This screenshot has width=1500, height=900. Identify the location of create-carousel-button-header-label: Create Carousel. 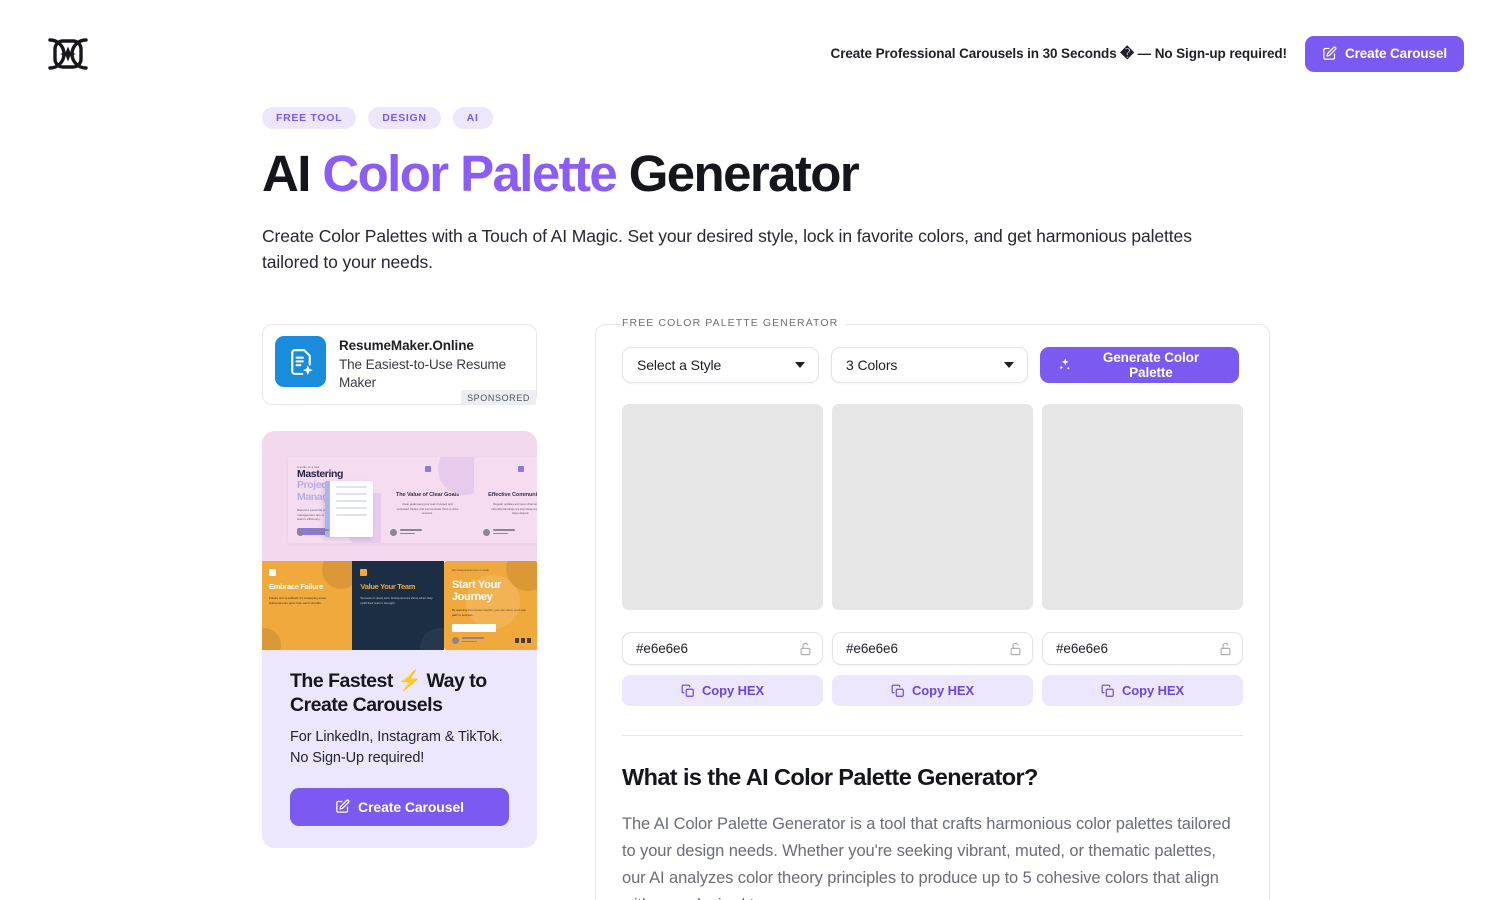
(1395, 53).